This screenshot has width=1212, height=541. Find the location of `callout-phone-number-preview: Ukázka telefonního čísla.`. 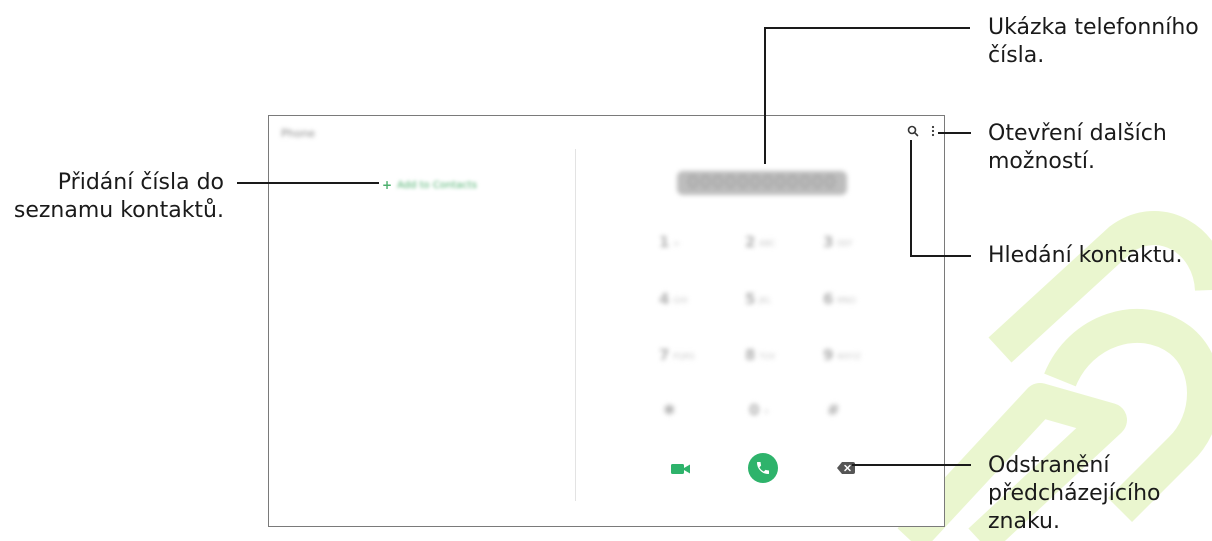

callout-phone-number-preview: Ukázka telefonního čísla. is located at coordinates (1093, 41).